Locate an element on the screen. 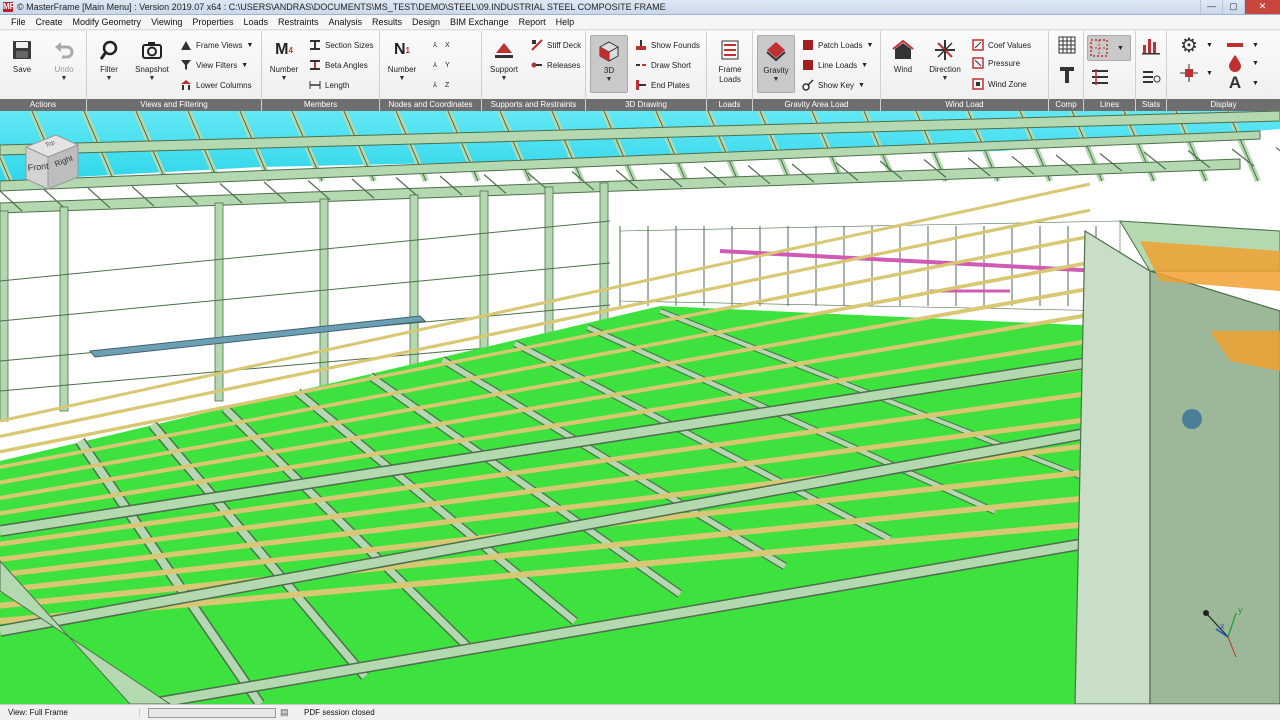 The height and width of the screenshot is (720, 1280). member-number-dropdown-icon: ▼ is located at coordinates (284, 79).